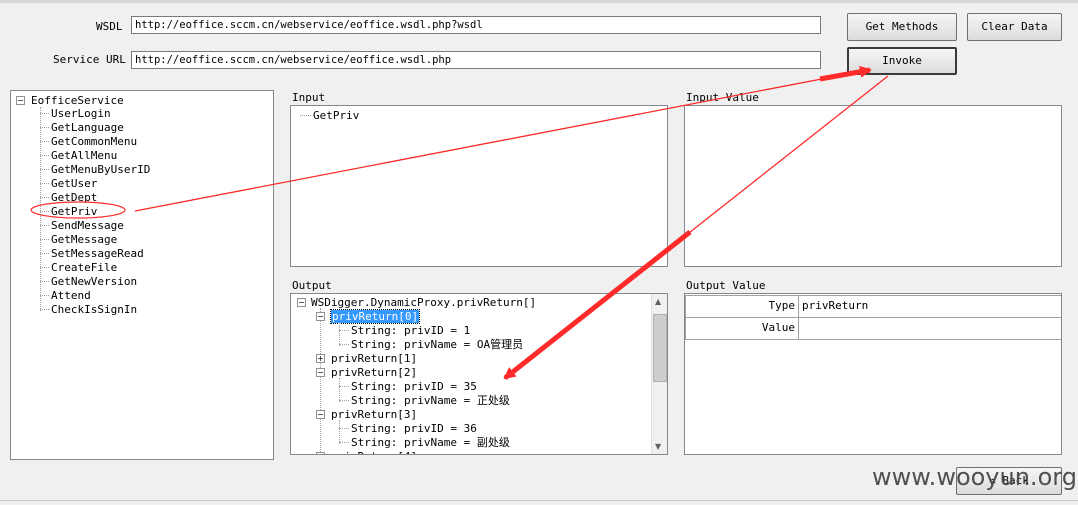 This screenshot has width=1078, height=505. Describe the element at coordinates (597, 305) in the screenshot. I see `annotation-arrow-to-output` at that location.